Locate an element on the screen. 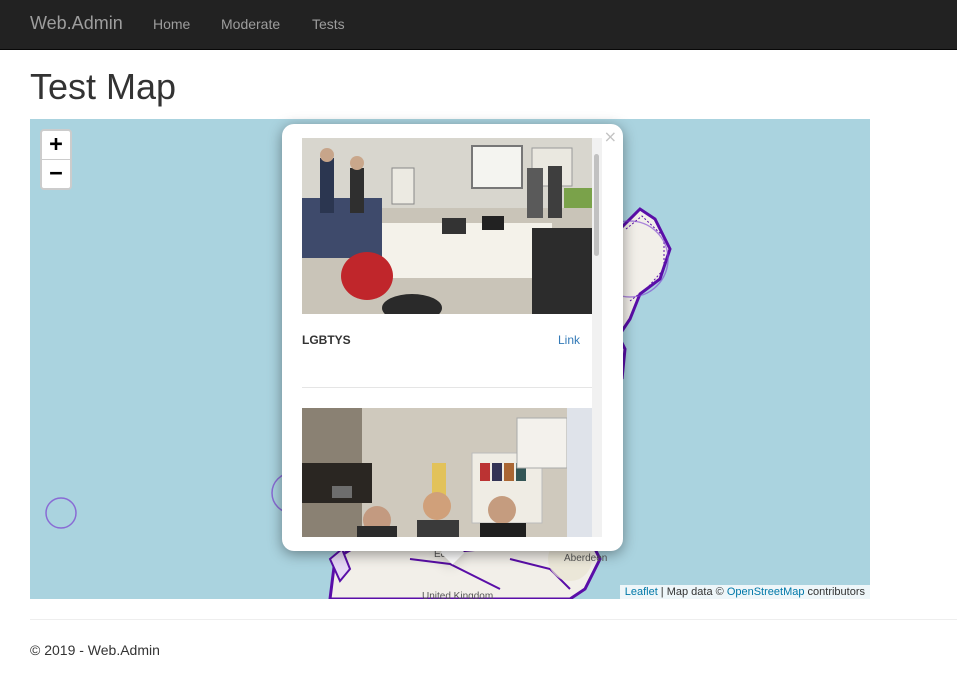 This screenshot has height=685, width=957. popup-scrollbar-thumb is located at coordinates (596, 205).